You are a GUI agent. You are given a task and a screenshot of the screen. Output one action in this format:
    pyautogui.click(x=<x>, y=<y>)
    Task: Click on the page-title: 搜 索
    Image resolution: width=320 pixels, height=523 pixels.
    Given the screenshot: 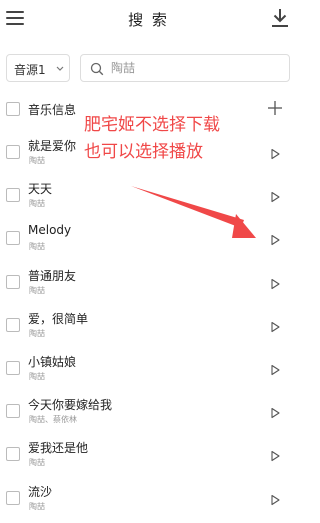 What is the action you would take?
    pyautogui.click(x=148, y=20)
    